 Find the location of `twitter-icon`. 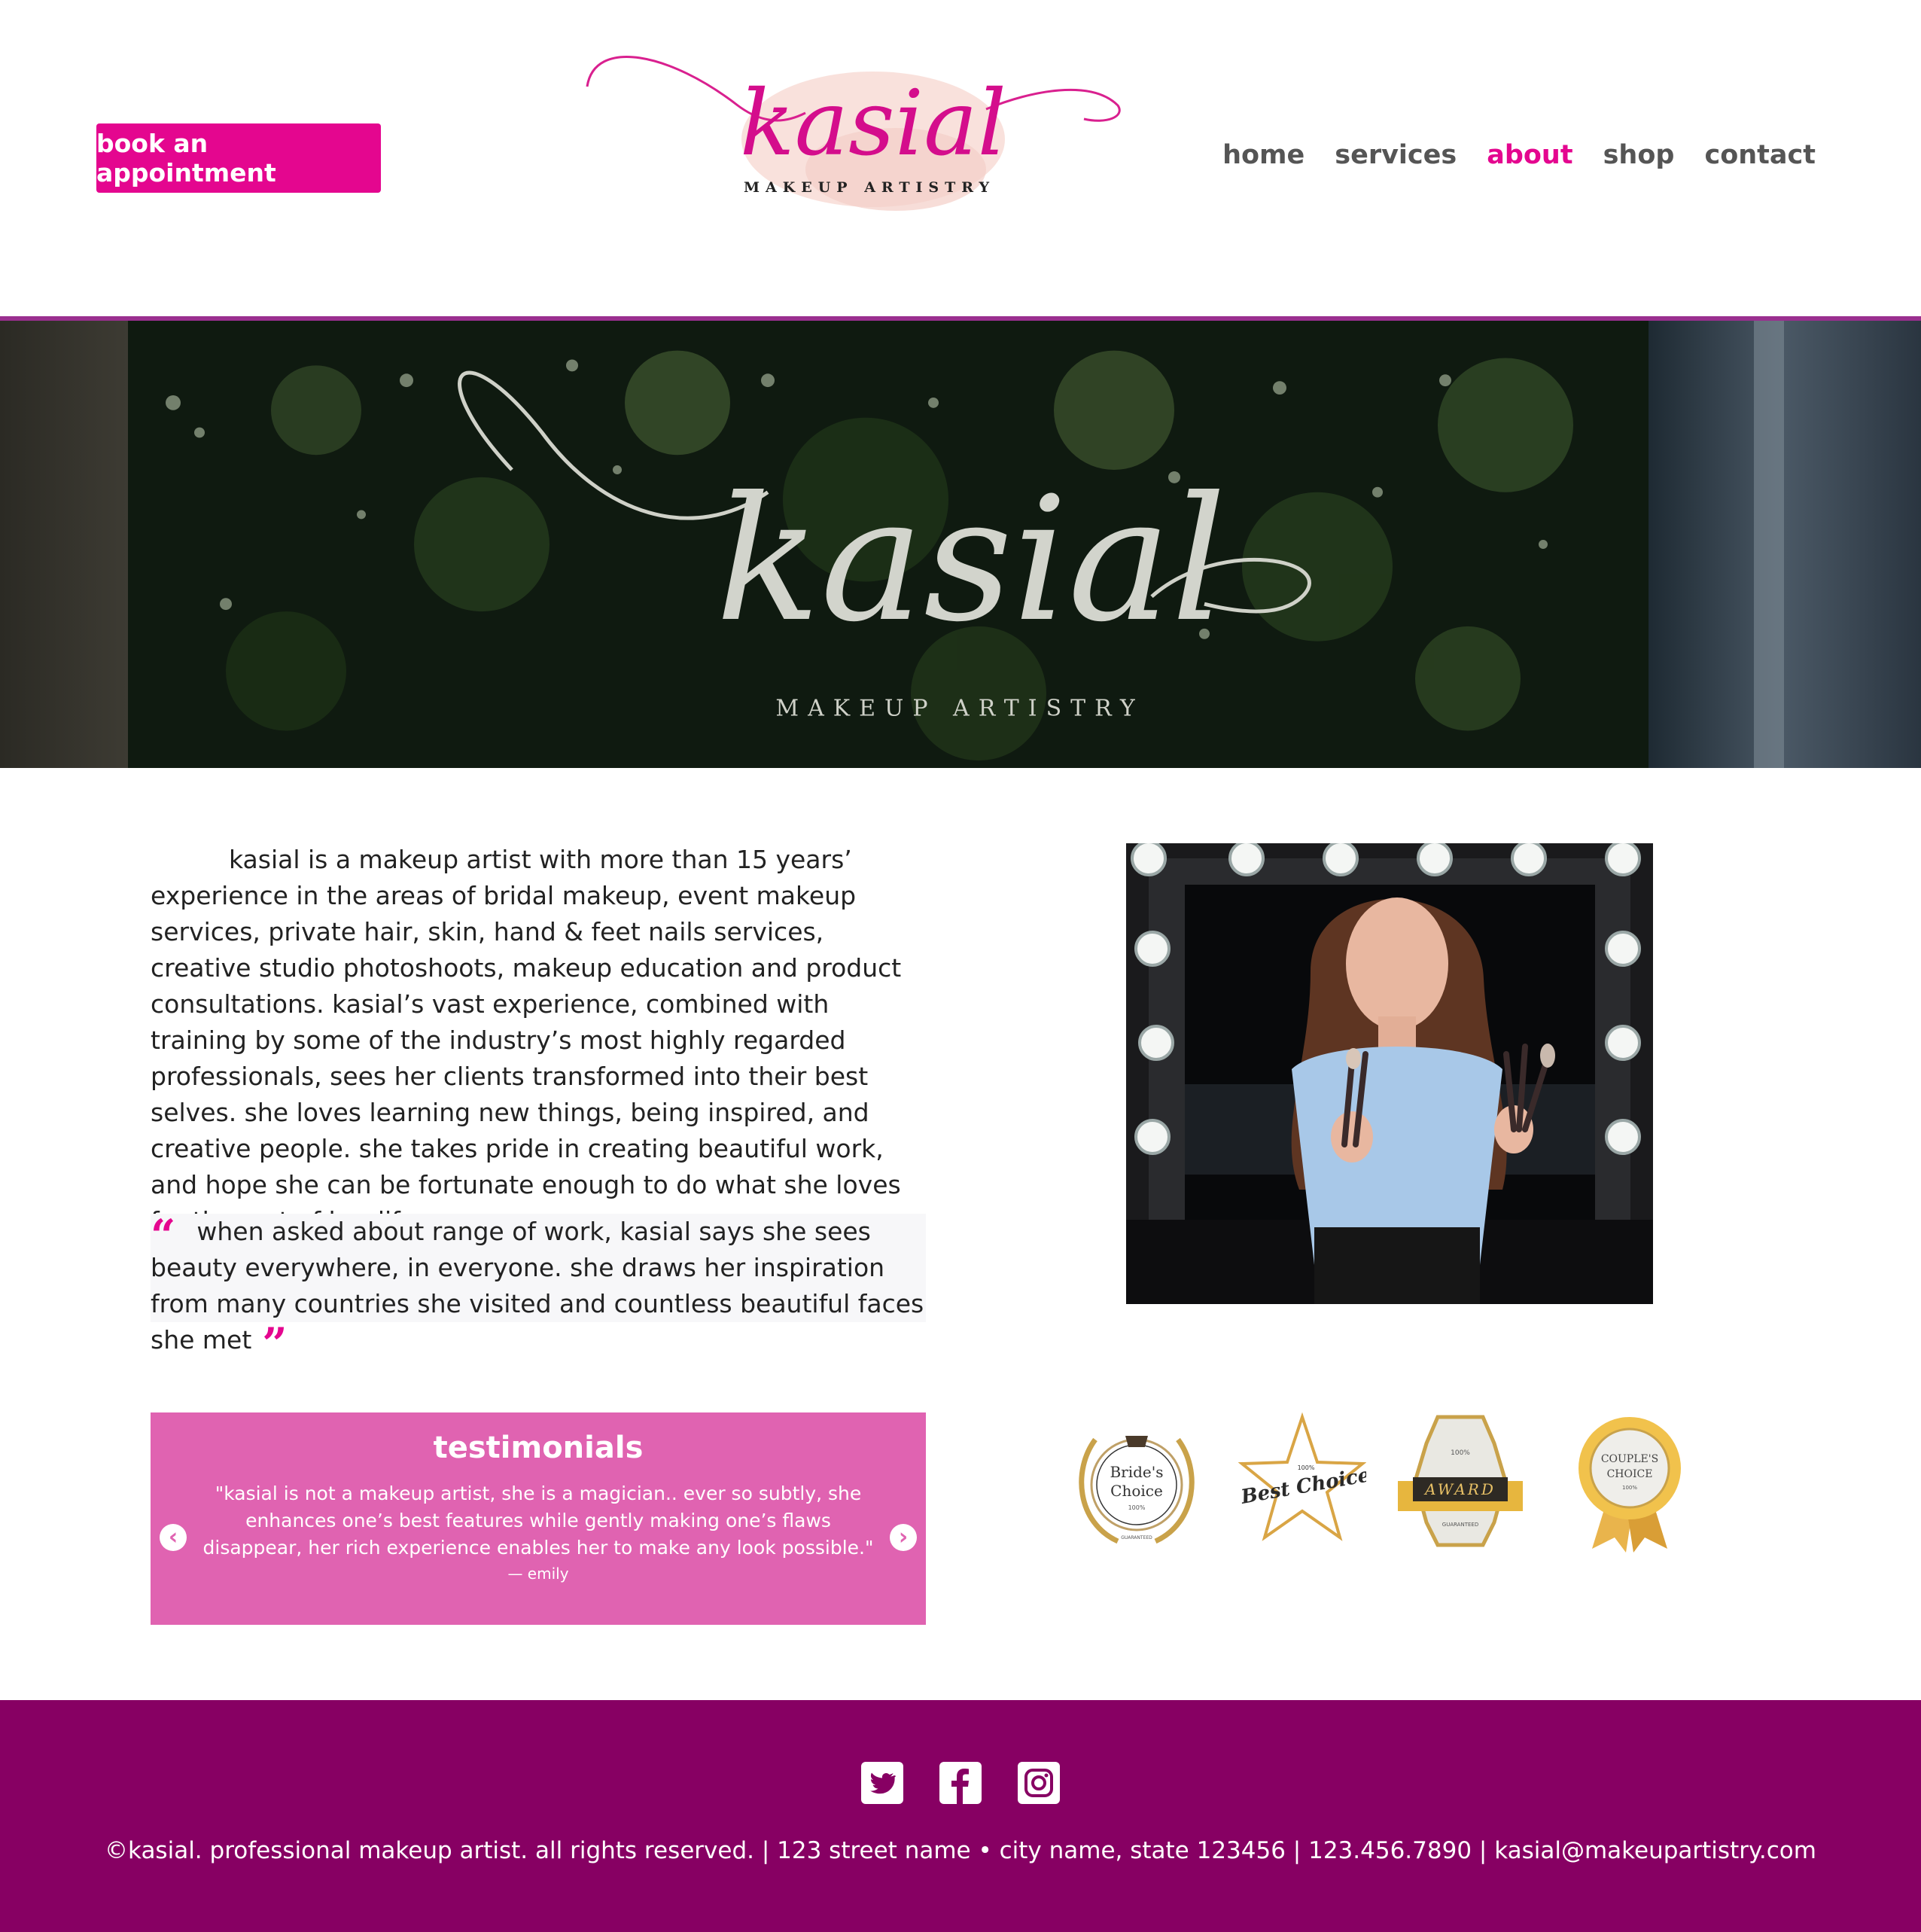

twitter-icon is located at coordinates (882, 1783).